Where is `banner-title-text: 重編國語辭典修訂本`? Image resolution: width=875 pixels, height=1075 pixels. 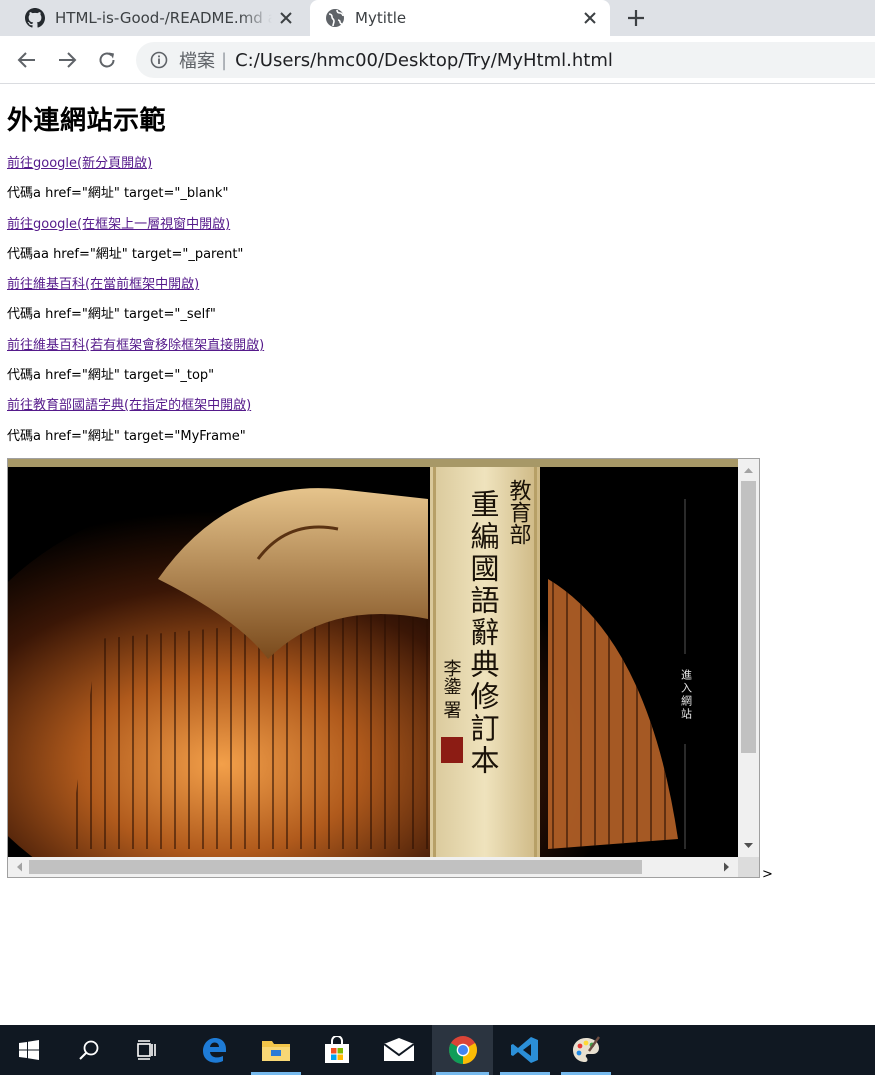 banner-title-text: 重編國語辭典修訂本 is located at coordinates (483, 633).